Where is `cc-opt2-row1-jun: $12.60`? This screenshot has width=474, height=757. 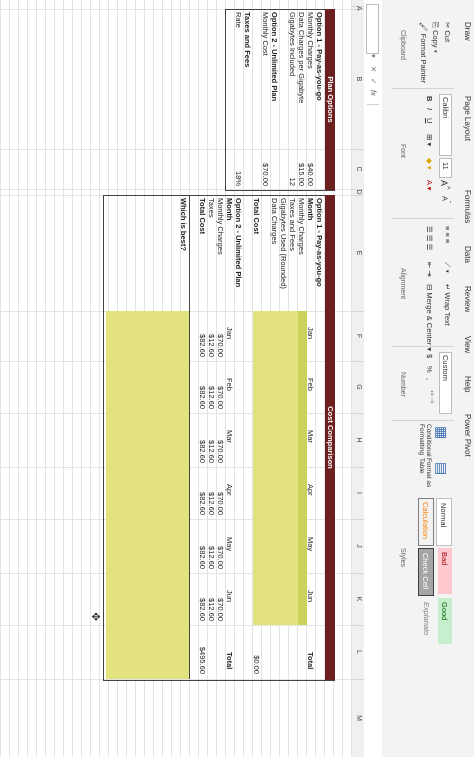
cc-opt2-row1-jun: $12.60 is located at coordinates (211, 597).